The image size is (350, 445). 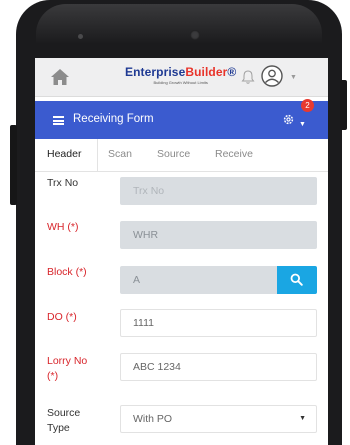 I want to click on source-type-select: With PO ▼, so click(x=218, y=419).